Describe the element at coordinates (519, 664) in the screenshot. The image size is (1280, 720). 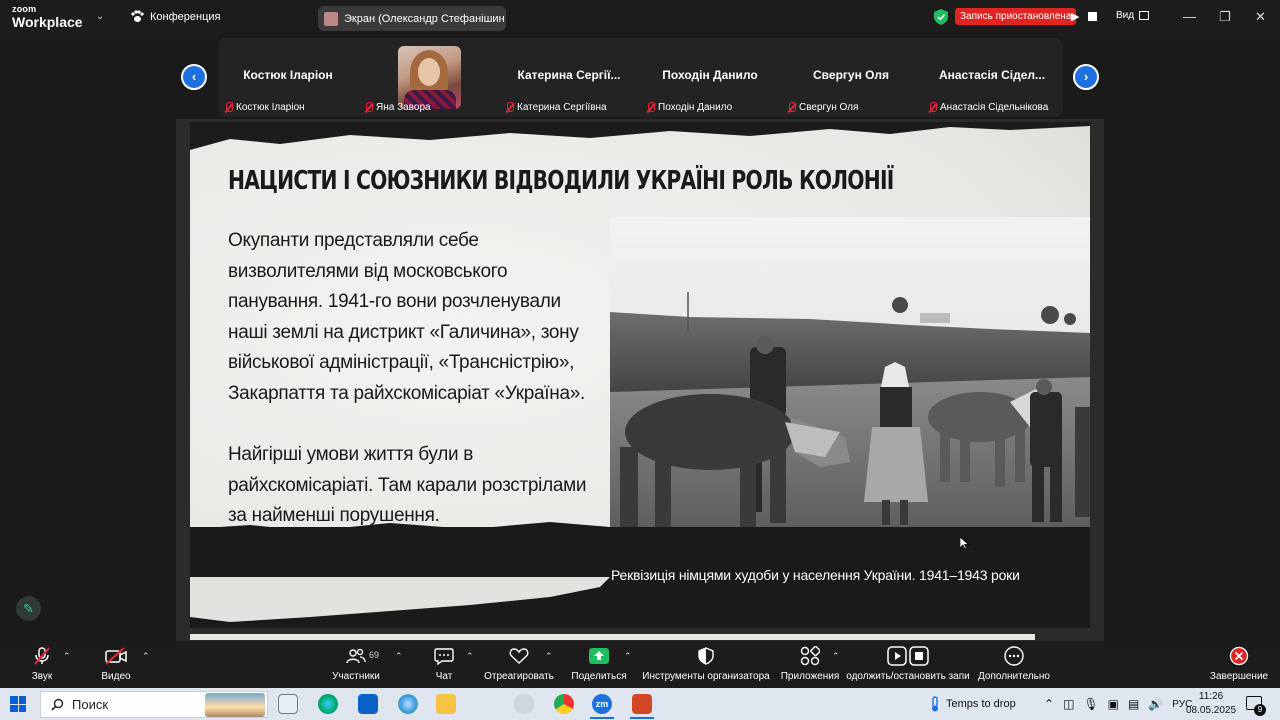
I see `react-button: Отреагировать` at that location.